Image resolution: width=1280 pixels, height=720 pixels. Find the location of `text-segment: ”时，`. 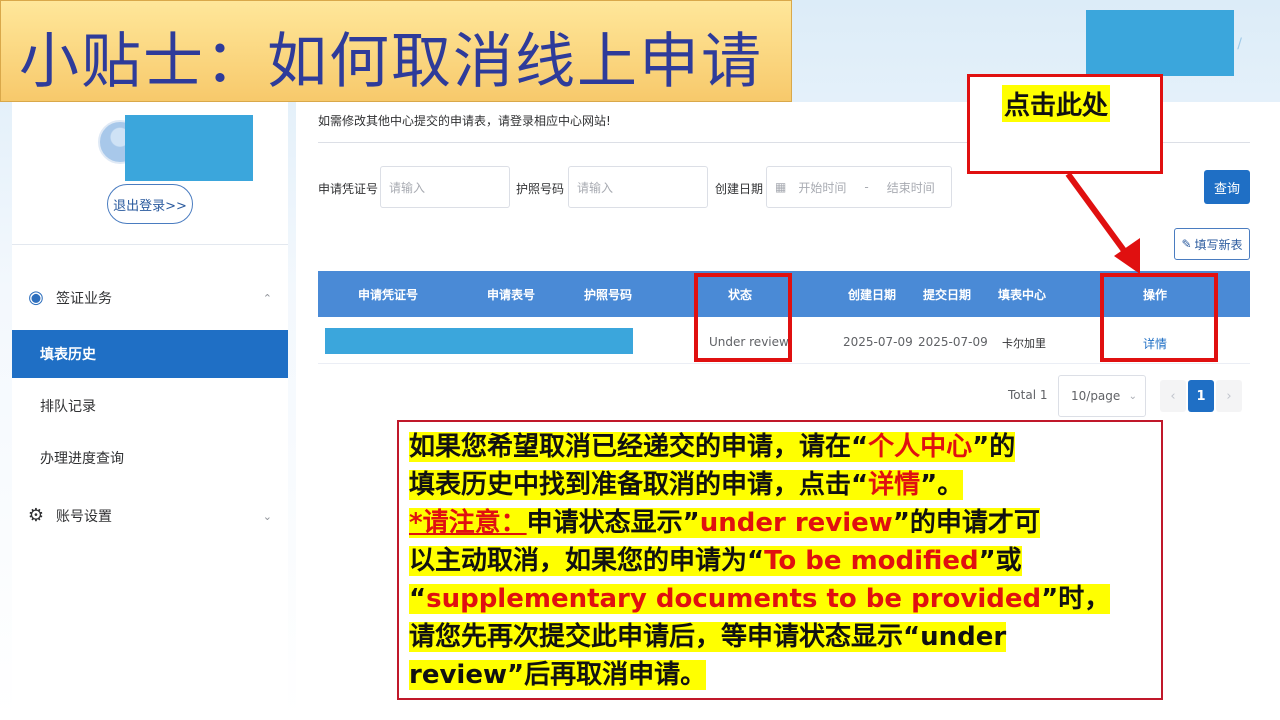

text-segment: ”时， is located at coordinates (1076, 599).